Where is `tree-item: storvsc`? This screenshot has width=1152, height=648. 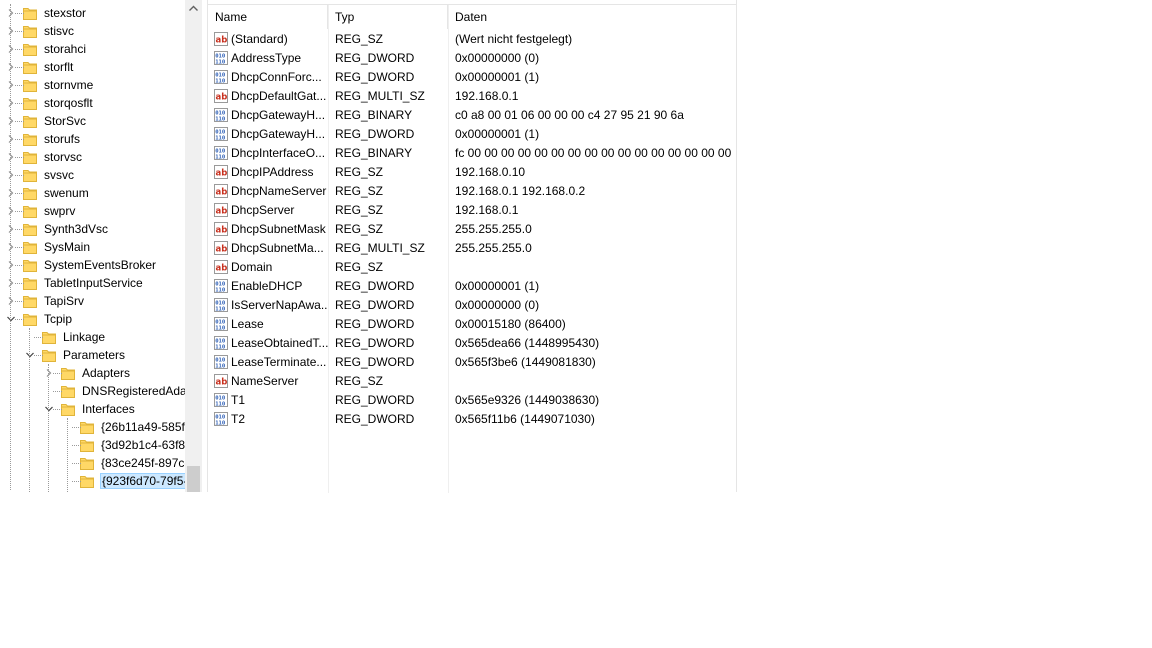
tree-item: storvsc is located at coordinates (92, 157).